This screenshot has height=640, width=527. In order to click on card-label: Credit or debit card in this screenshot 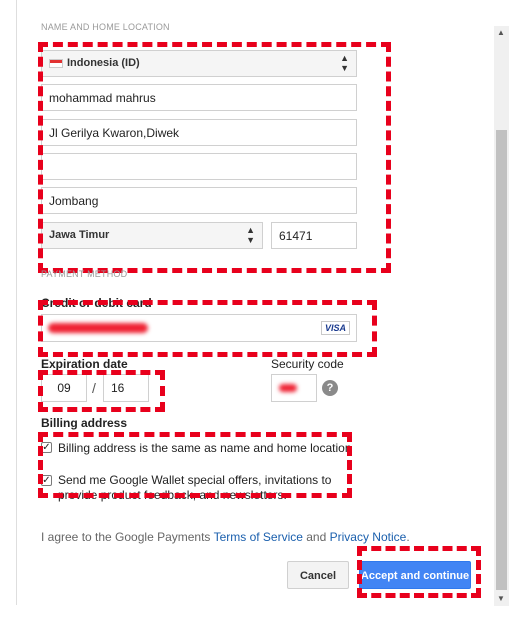, I will do `click(96, 303)`.